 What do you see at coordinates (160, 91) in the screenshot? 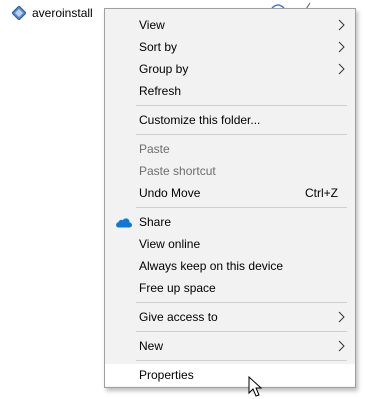
I see `menu-item-label: Refresh` at bounding box center [160, 91].